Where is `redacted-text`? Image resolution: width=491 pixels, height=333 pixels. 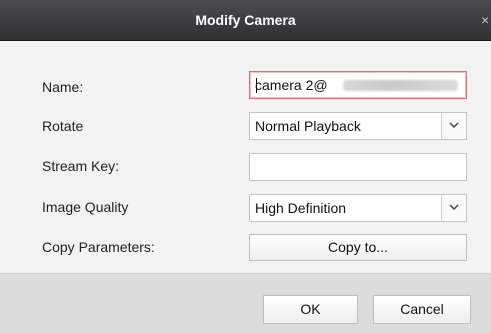
redacted-text is located at coordinates (400, 85).